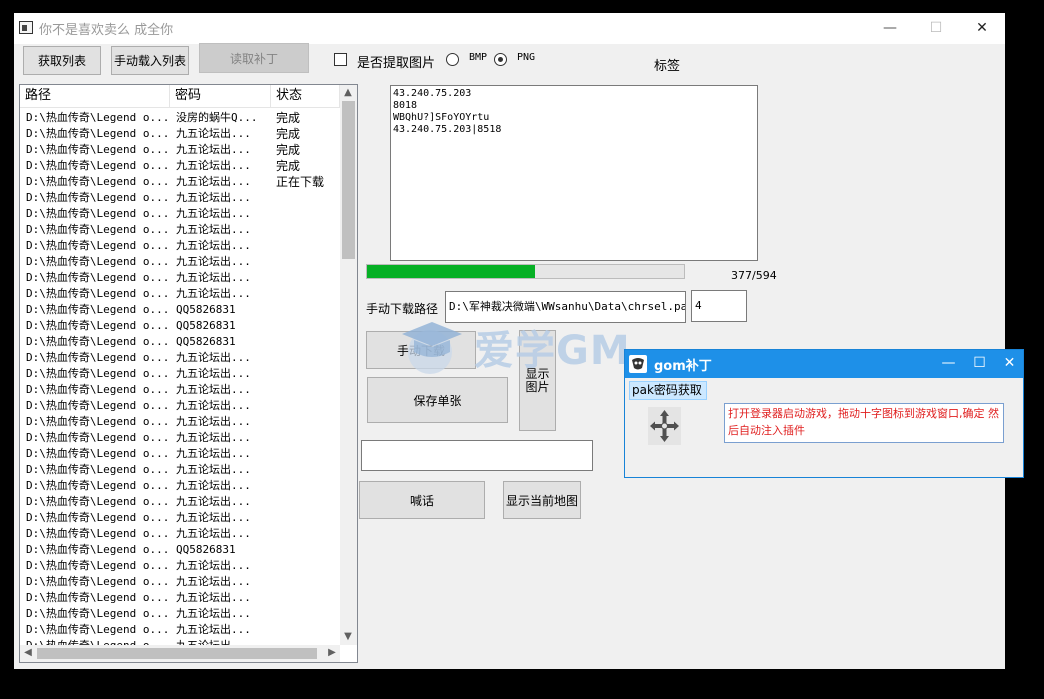 This screenshot has width=1044, height=699. I want to click on gom-minimize-button: —, so click(948, 364).